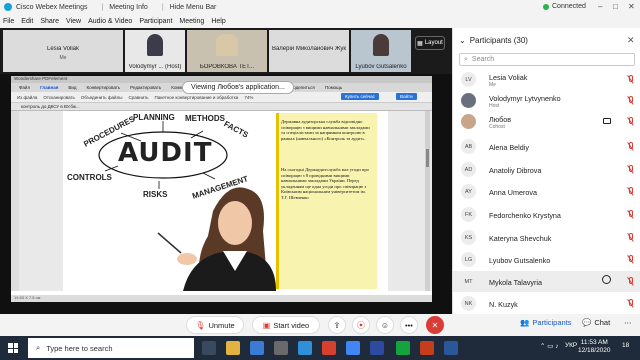 This screenshot has height=360, width=640. Describe the element at coordinates (329, 348) in the screenshot. I see `opera-icon` at that location.